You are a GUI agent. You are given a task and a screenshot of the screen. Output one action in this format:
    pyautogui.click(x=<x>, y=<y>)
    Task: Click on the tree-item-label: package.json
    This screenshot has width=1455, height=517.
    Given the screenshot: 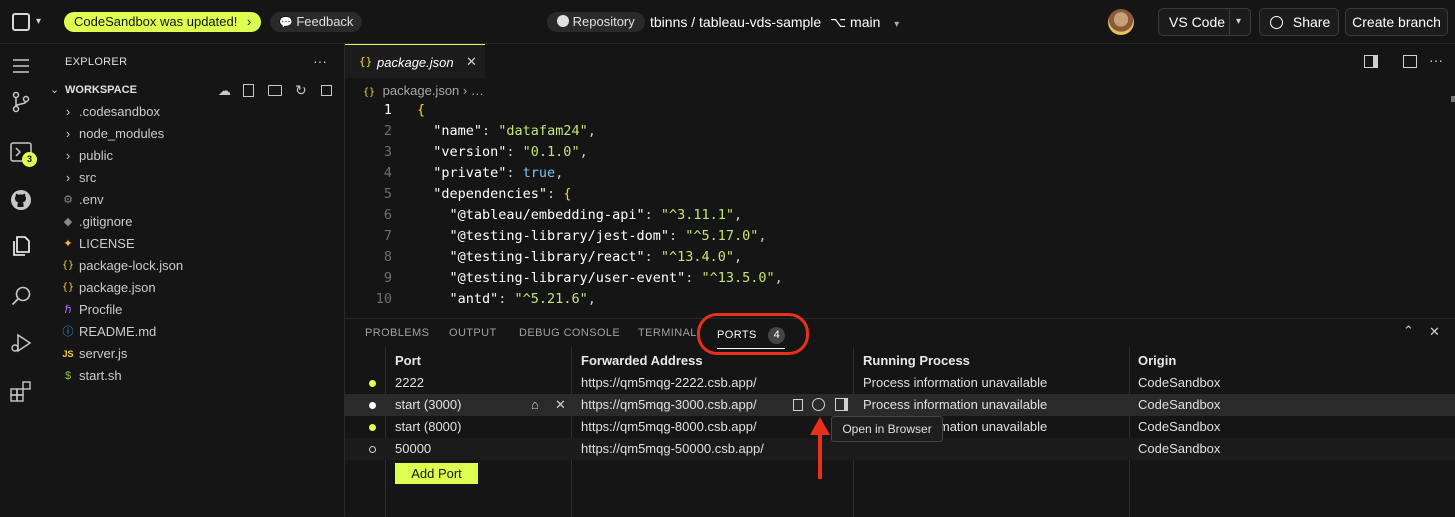 What is the action you would take?
    pyautogui.click(x=117, y=287)
    